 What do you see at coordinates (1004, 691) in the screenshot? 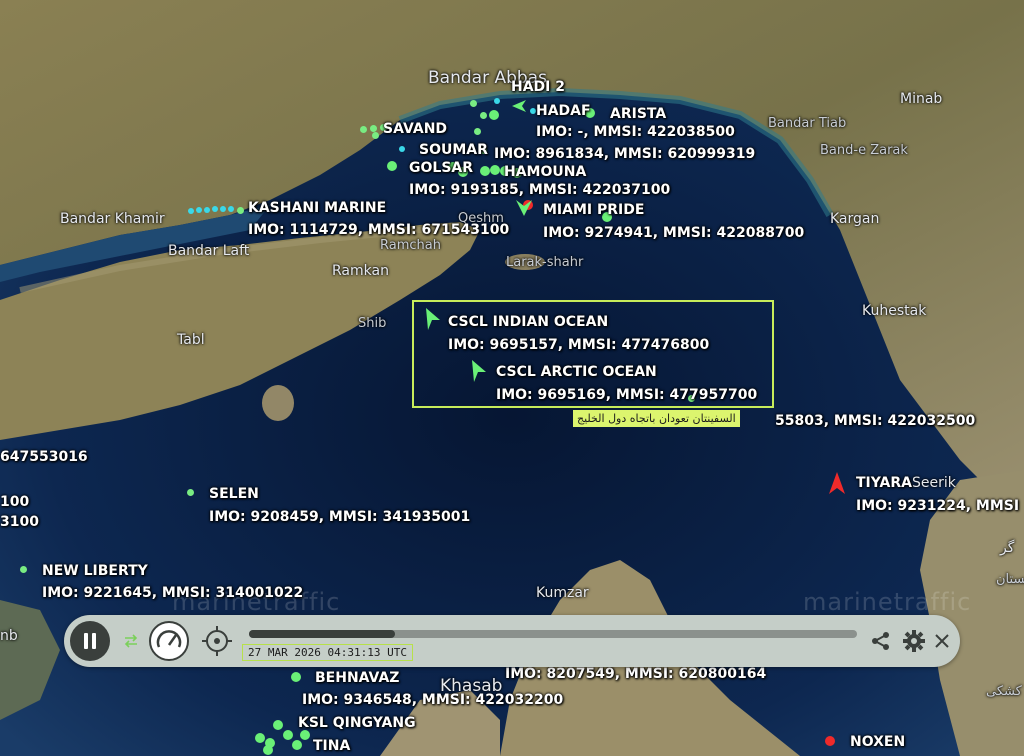
I see `place-kashki: کشکی` at bounding box center [1004, 691].